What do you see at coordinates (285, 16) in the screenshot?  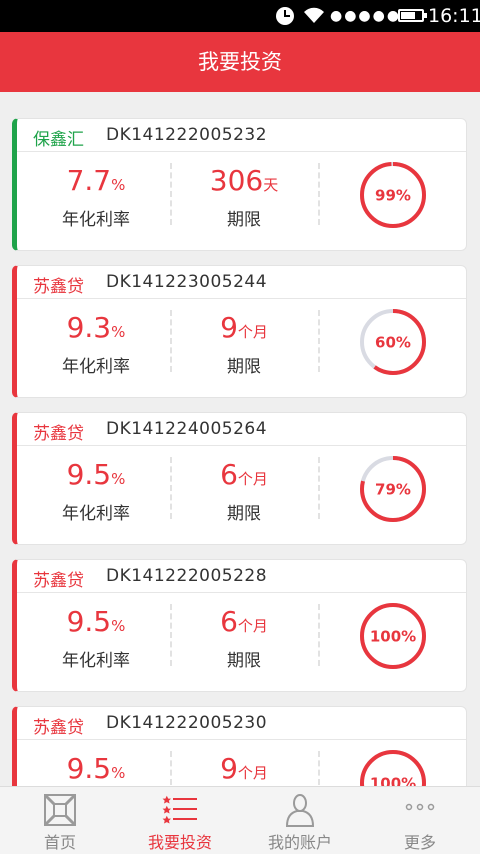 I see `alarm-clock-icon` at bounding box center [285, 16].